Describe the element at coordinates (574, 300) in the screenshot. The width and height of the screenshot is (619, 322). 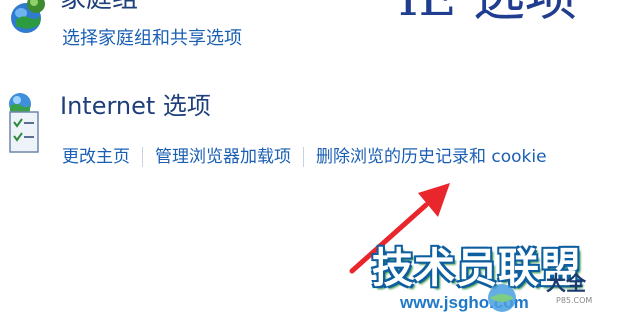
I see `watermark-small-text: P85.COM` at that location.